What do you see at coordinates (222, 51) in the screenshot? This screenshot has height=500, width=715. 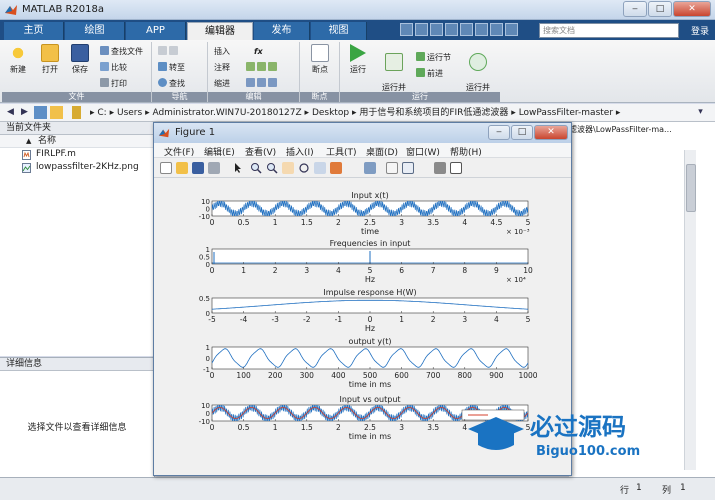 I see `insert-button: 插入` at bounding box center [222, 51].